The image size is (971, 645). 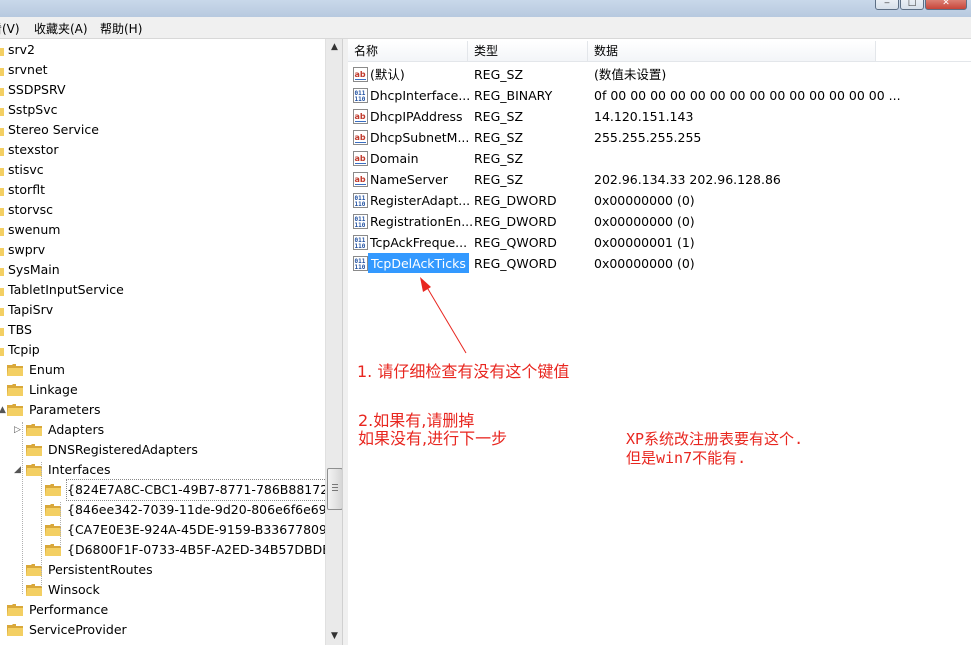 I want to click on tree-item-label: TBS, so click(x=20, y=330).